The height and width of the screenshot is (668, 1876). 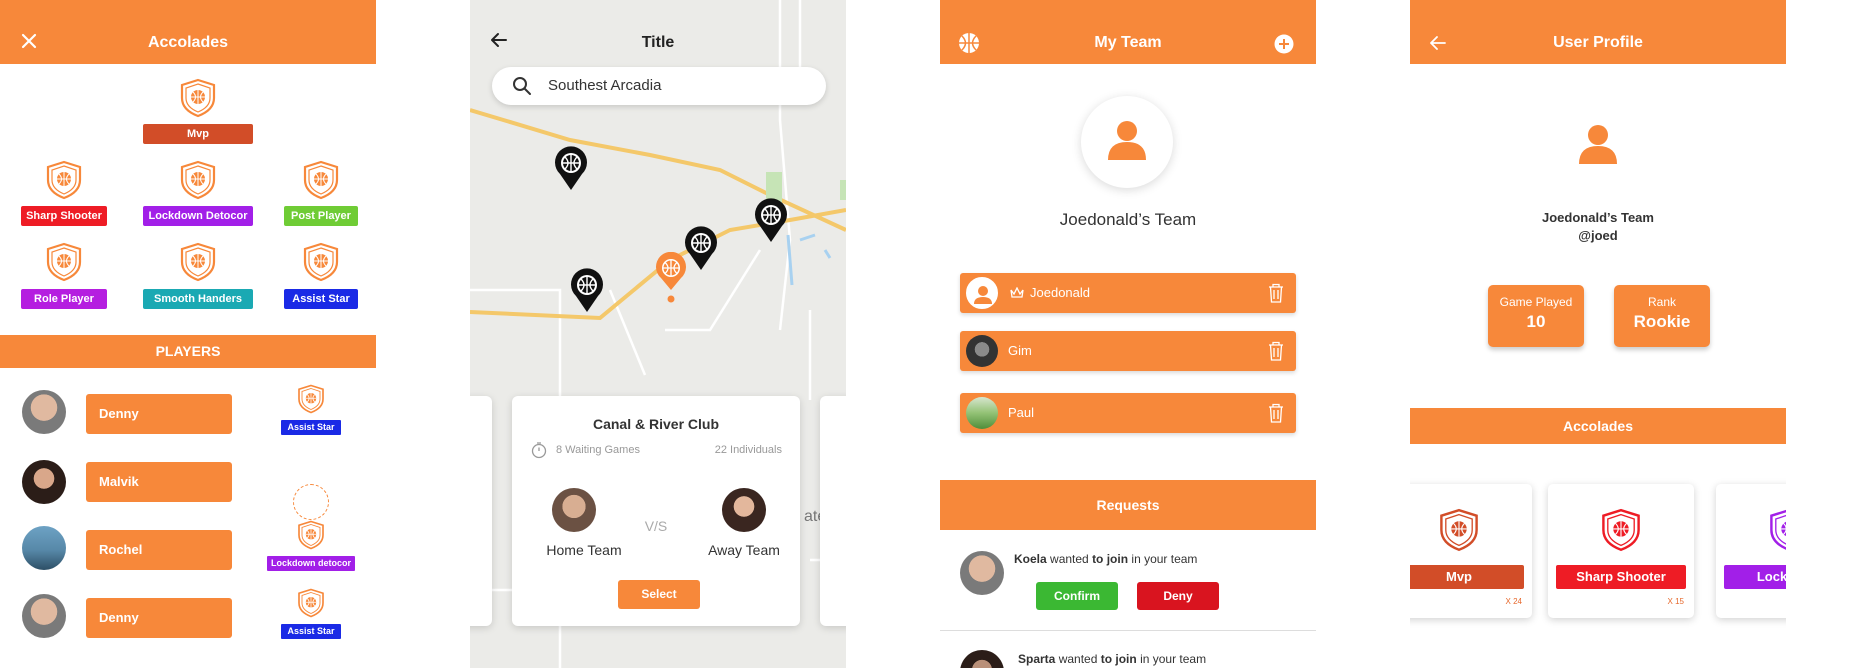 What do you see at coordinates (198, 134) in the screenshot?
I see `accolade-badge: Mvp` at bounding box center [198, 134].